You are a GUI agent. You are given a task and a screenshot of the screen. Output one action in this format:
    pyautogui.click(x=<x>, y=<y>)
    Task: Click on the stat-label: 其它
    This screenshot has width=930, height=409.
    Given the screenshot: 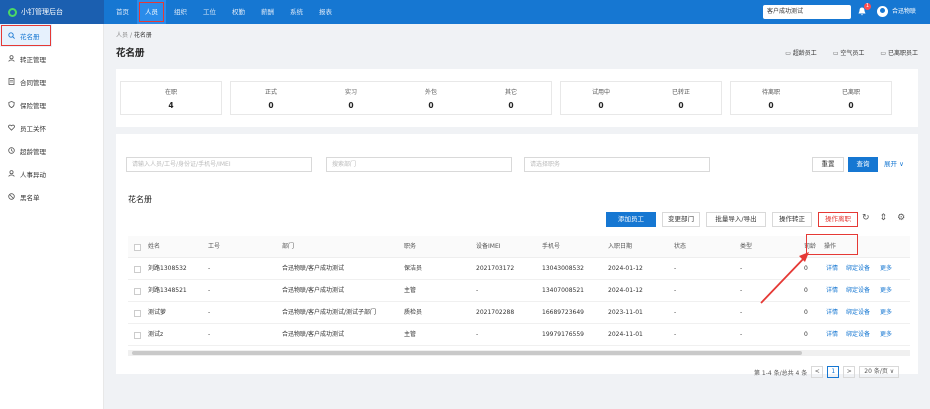 What is the action you would take?
    pyautogui.click(x=510, y=92)
    